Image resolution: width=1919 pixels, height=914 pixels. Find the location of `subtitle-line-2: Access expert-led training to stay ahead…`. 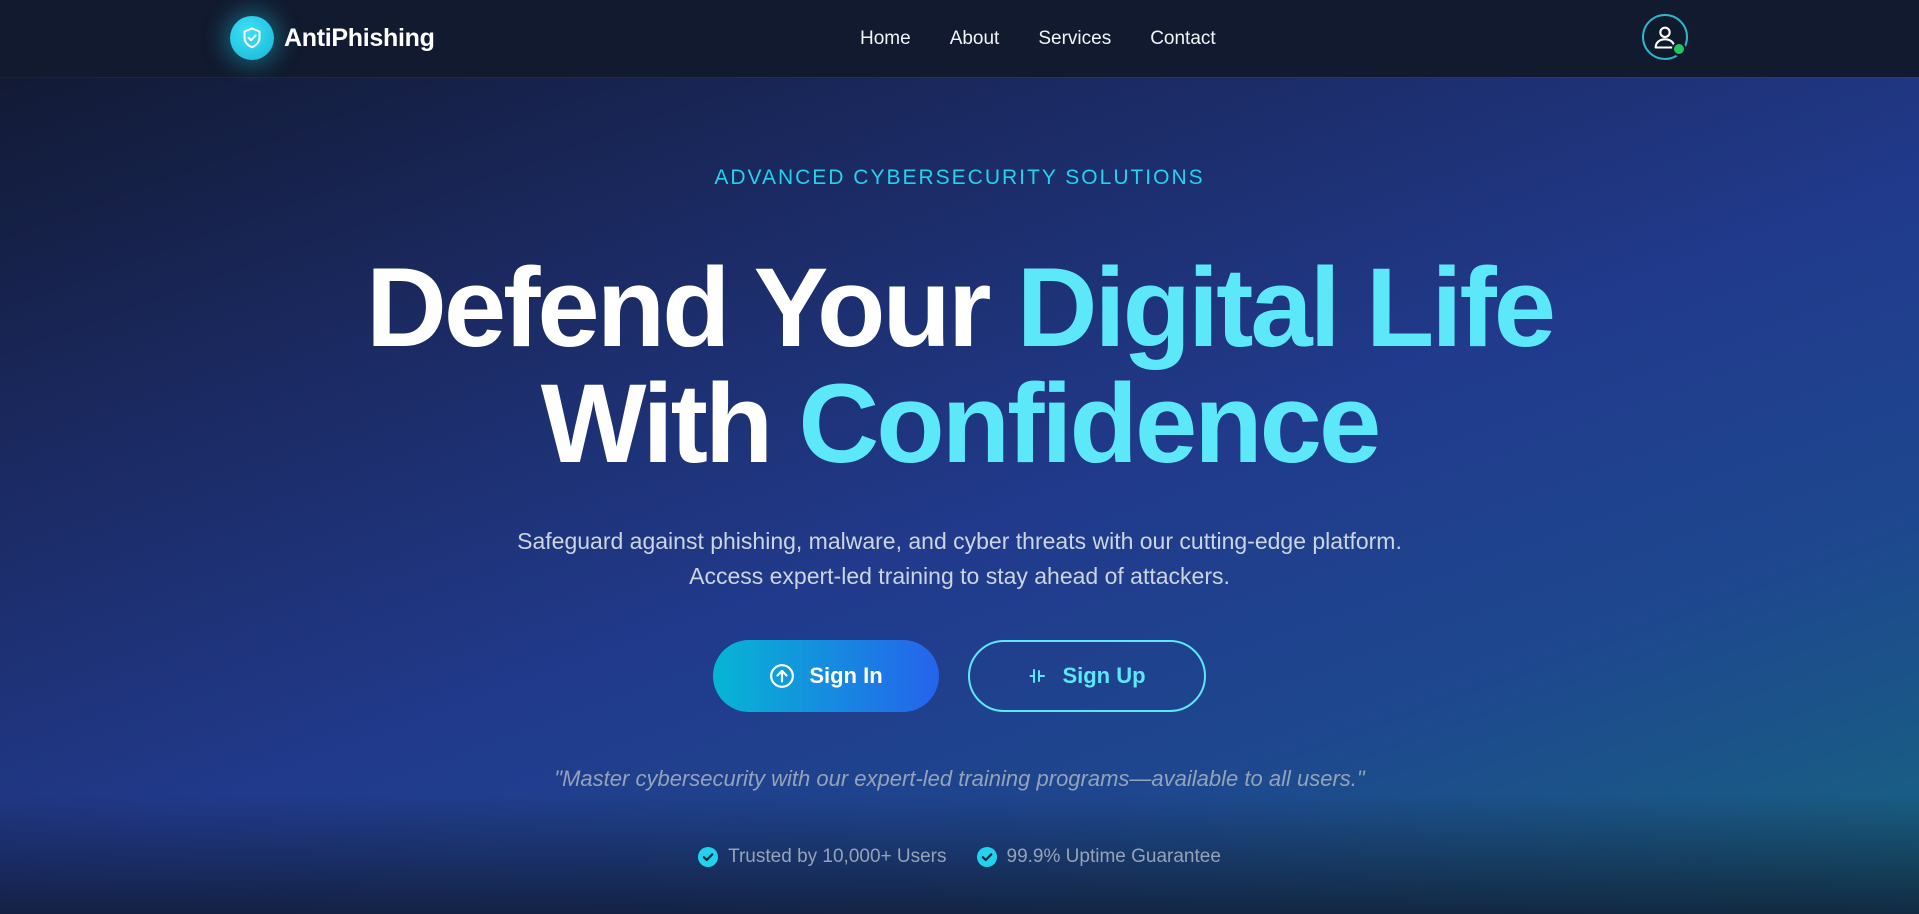

subtitle-line-2: Access expert-led training to stay ahead… is located at coordinates (959, 576).